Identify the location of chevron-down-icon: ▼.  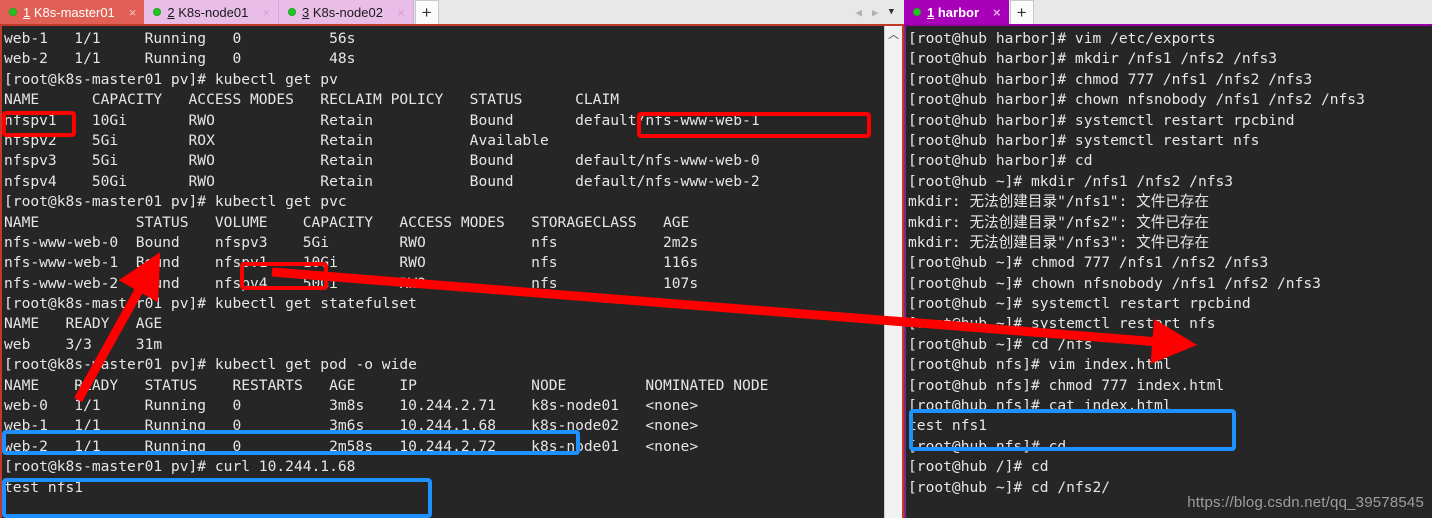
(891, 12).